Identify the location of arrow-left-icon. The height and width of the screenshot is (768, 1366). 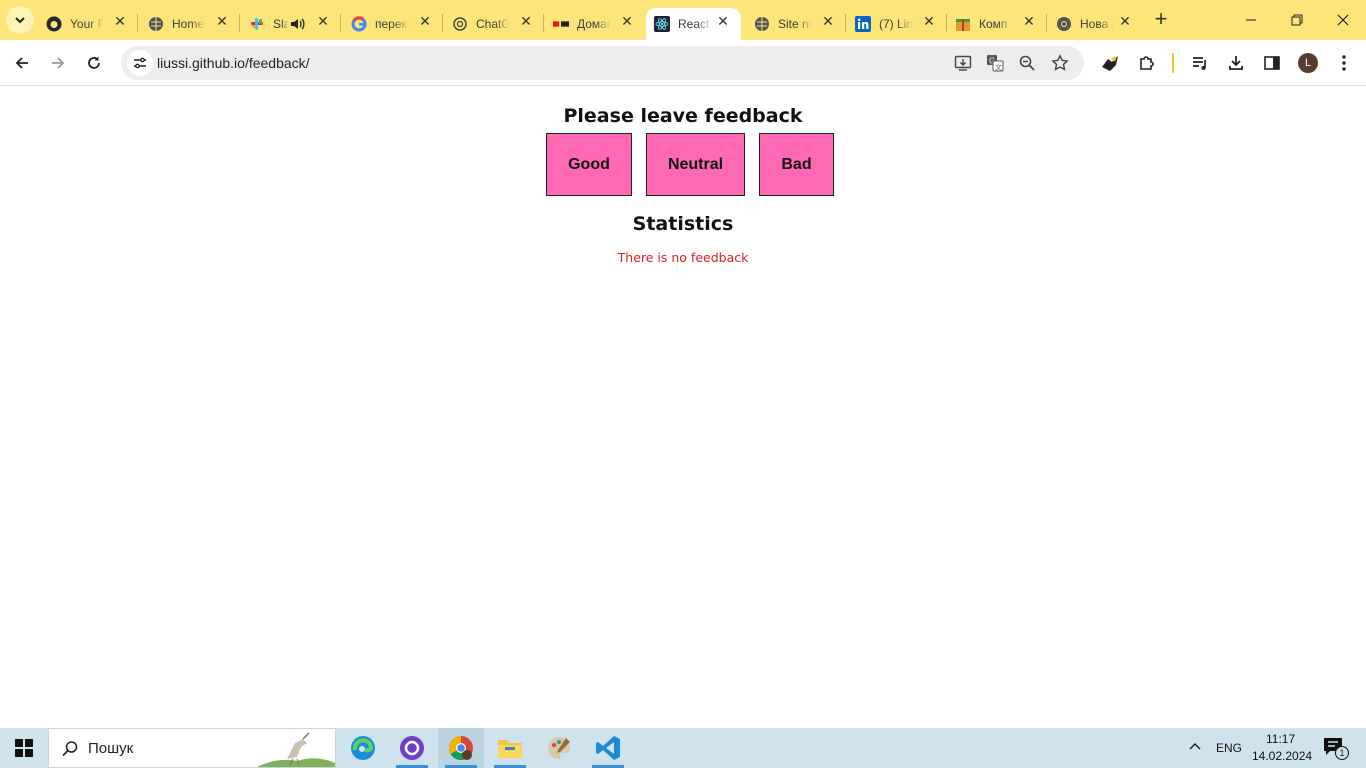
(21, 63).